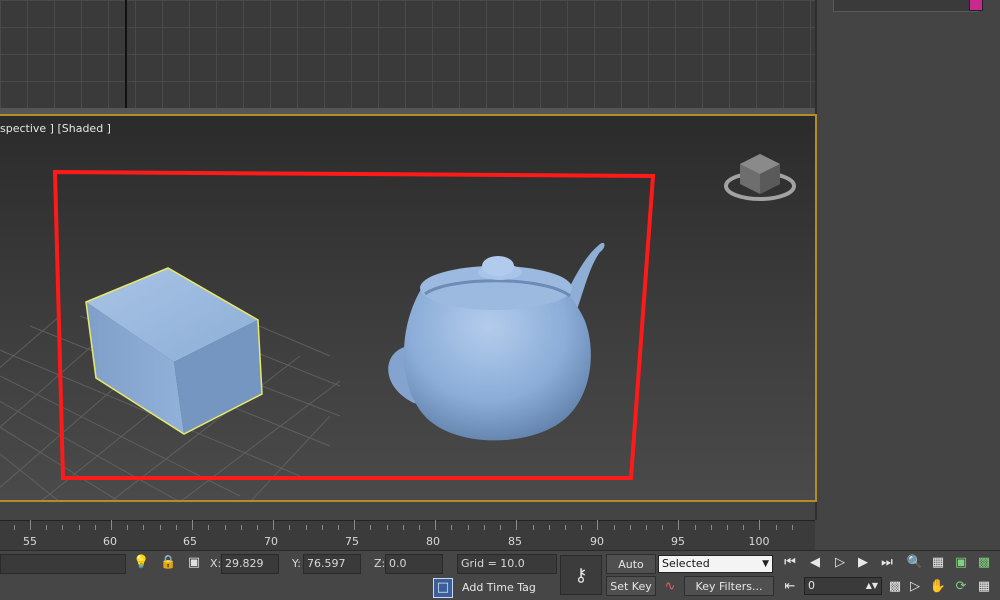 This screenshot has width=1000, height=600. What do you see at coordinates (110, 541) in the screenshot?
I see `tick-label: 60` at bounding box center [110, 541].